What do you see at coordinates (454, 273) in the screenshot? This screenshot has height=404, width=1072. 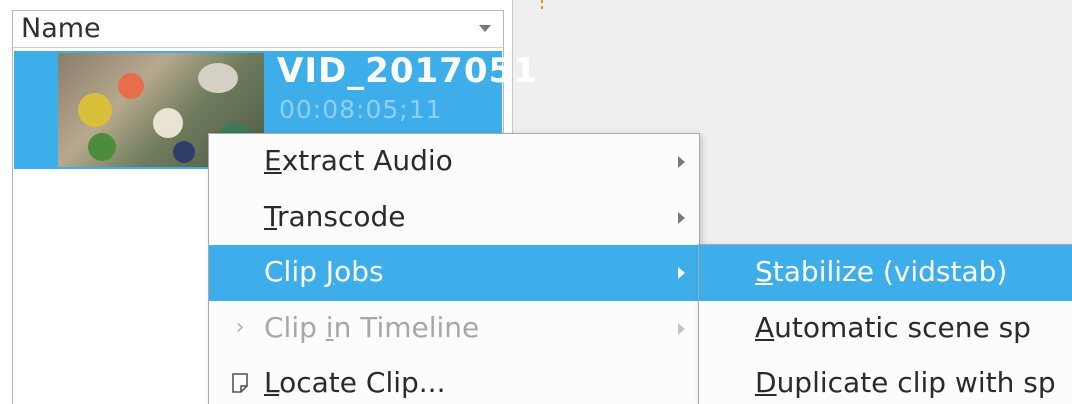 I see `menu-item-clip-jobs: Clip Jobs` at bounding box center [454, 273].